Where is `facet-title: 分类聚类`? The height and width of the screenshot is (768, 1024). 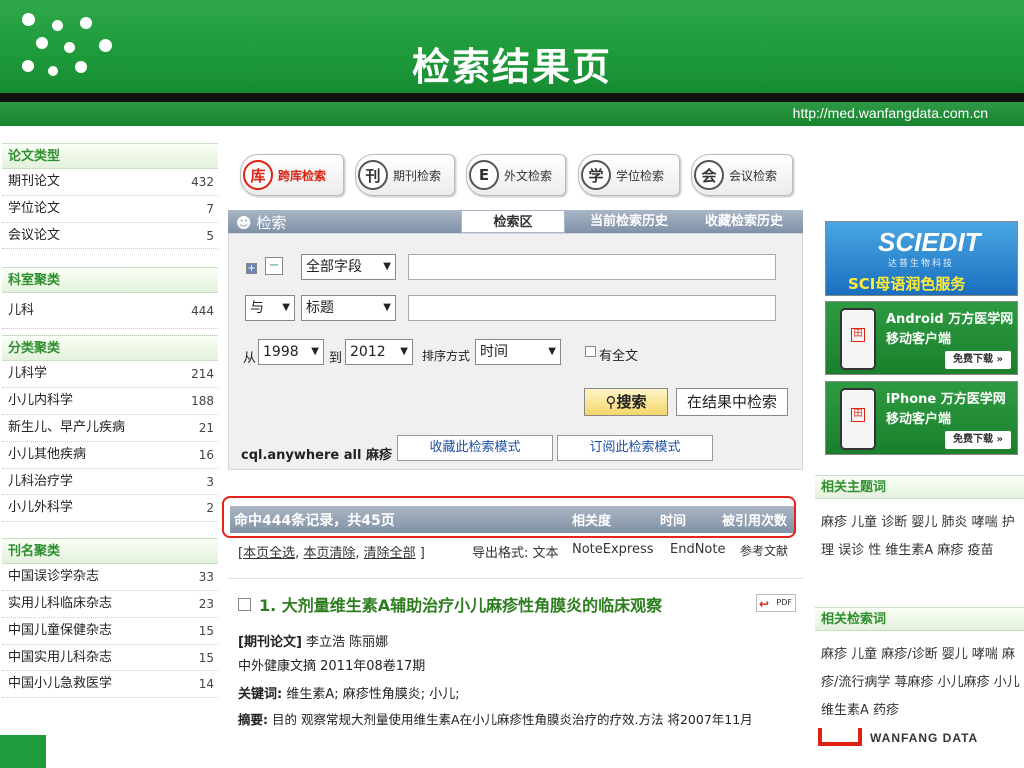
facet-title: 分类聚类 is located at coordinates (110, 348).